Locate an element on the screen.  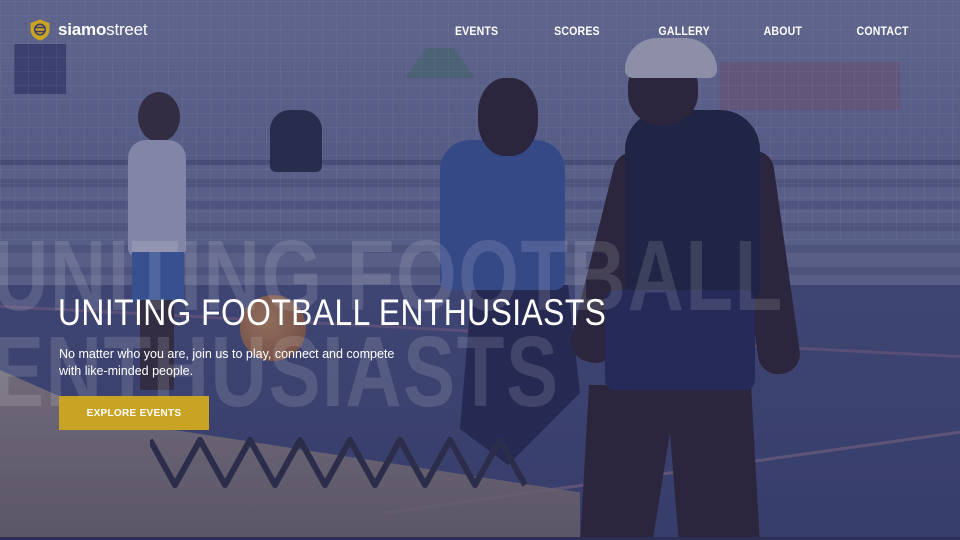
nav-link-contact: CONTACT is located at coordinates (882, 31).